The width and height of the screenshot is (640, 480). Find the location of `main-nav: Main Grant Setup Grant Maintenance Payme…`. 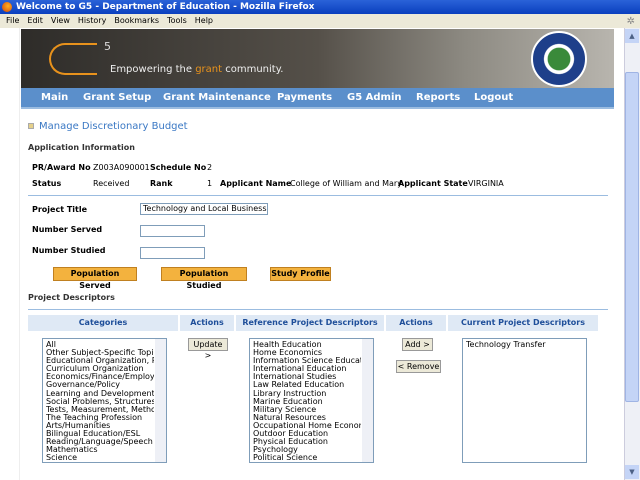

main-nav: Main Grant Setup Grant Maintenance Payme… is located at coordinates (317, 98).